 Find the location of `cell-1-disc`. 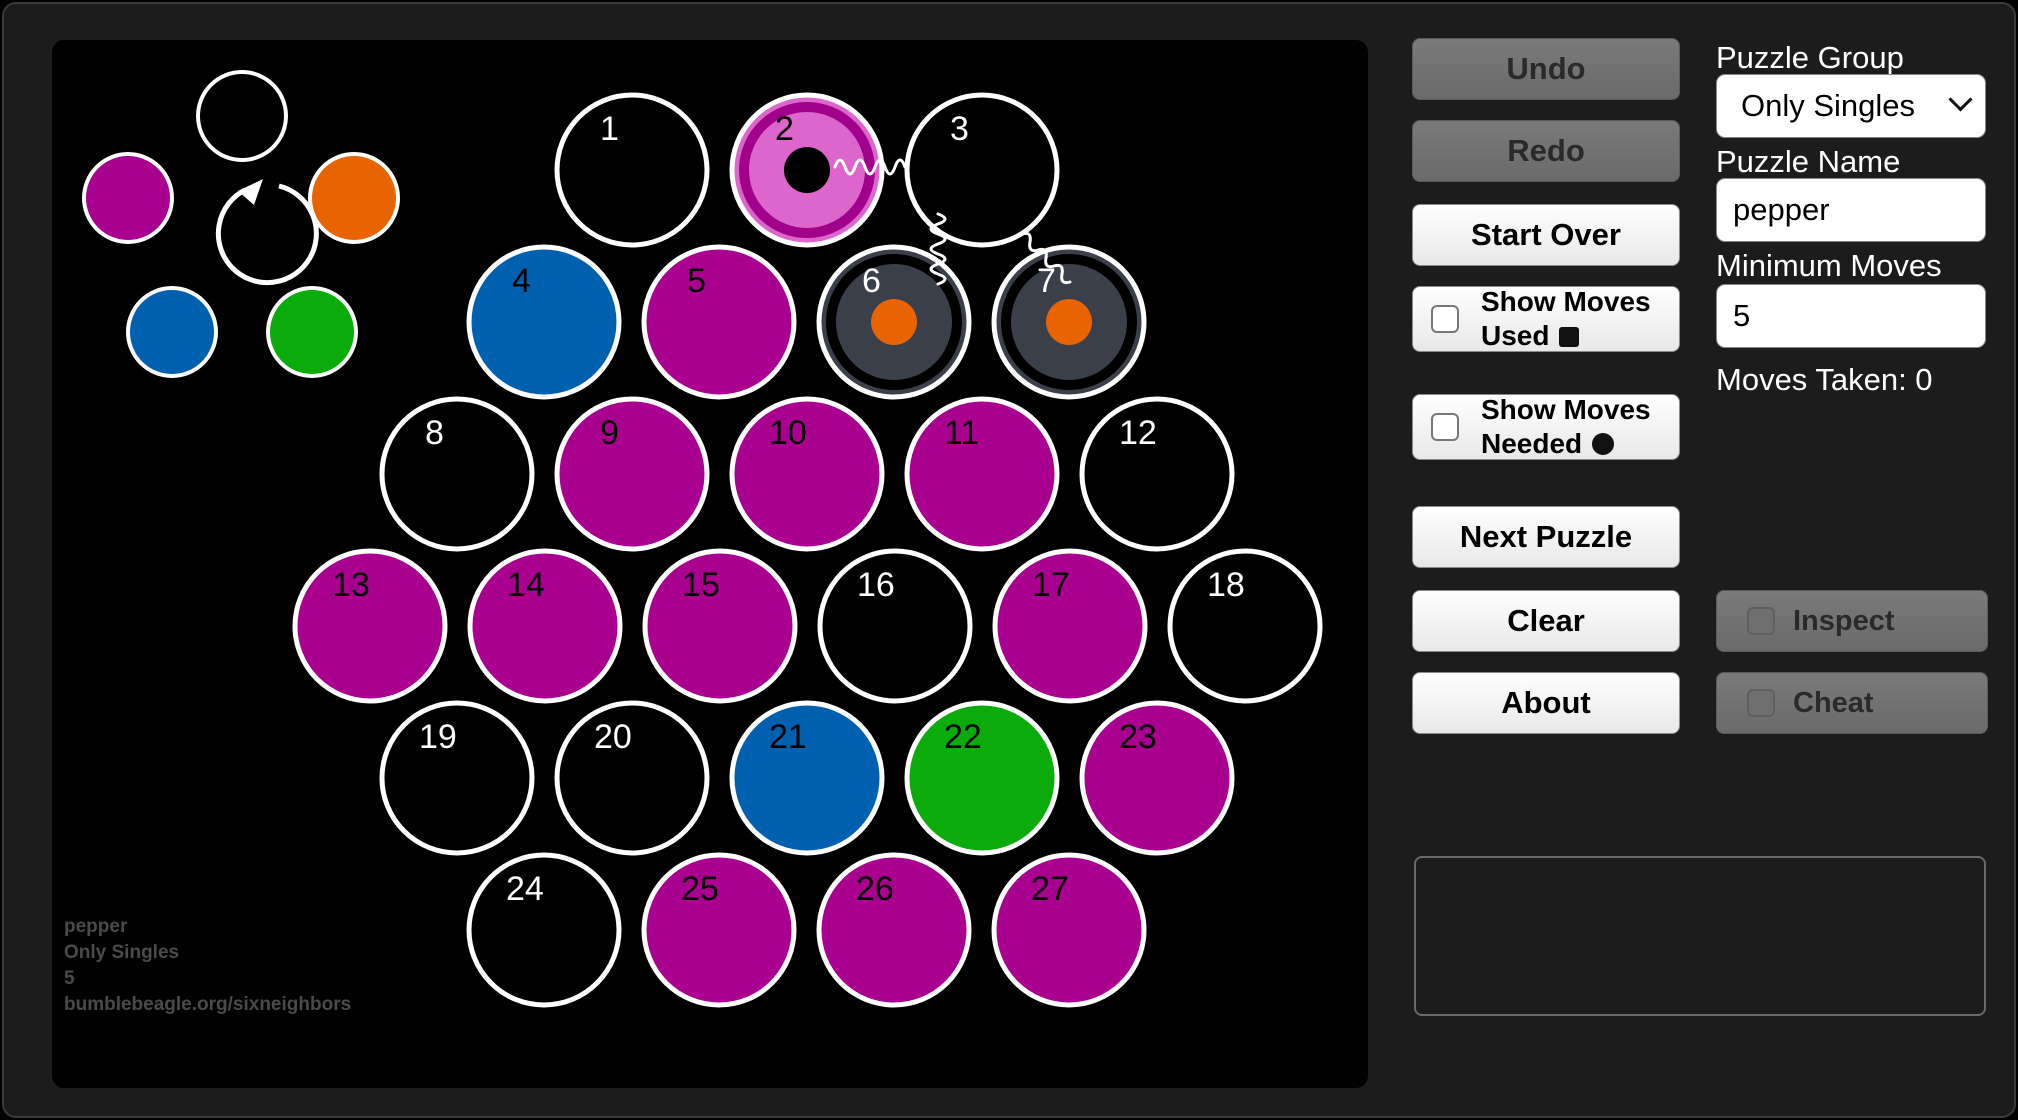

cell-1-disc is located at coordinates (632, 170).